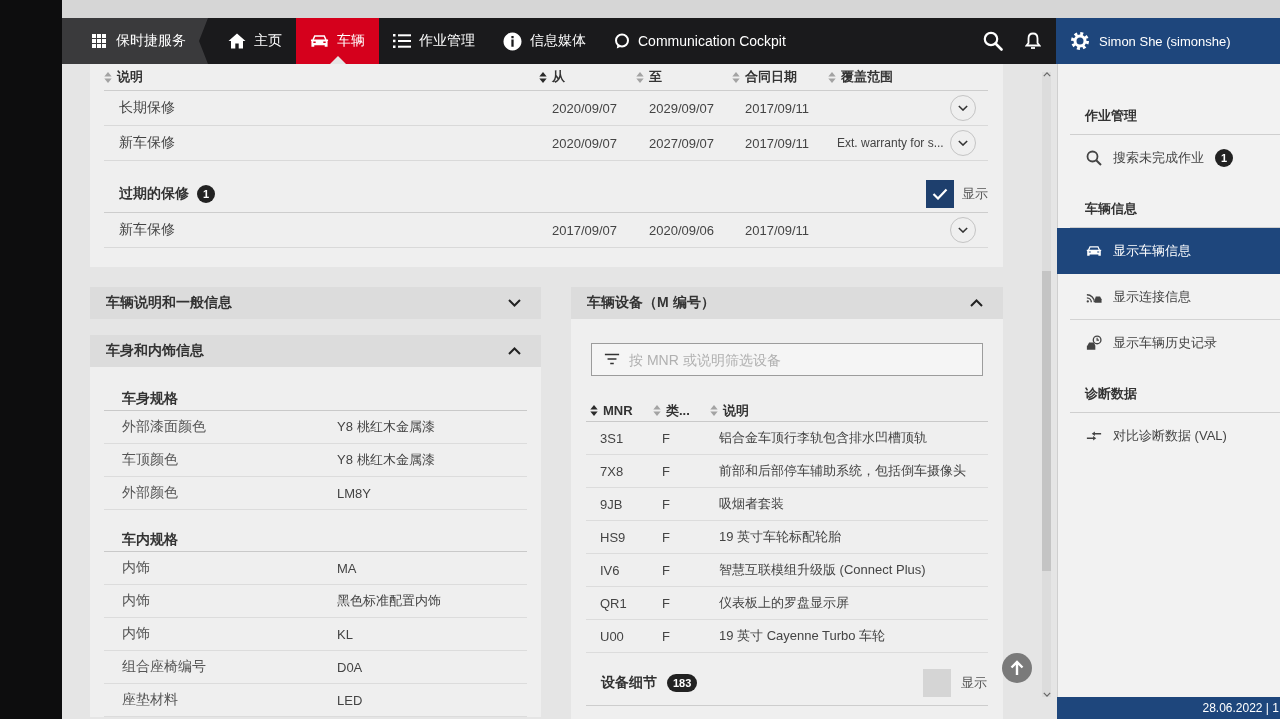 This screenshot has height=719, width=1280. I want to click on status-text: 28.06.2022 | 1, so click(1240, 708).